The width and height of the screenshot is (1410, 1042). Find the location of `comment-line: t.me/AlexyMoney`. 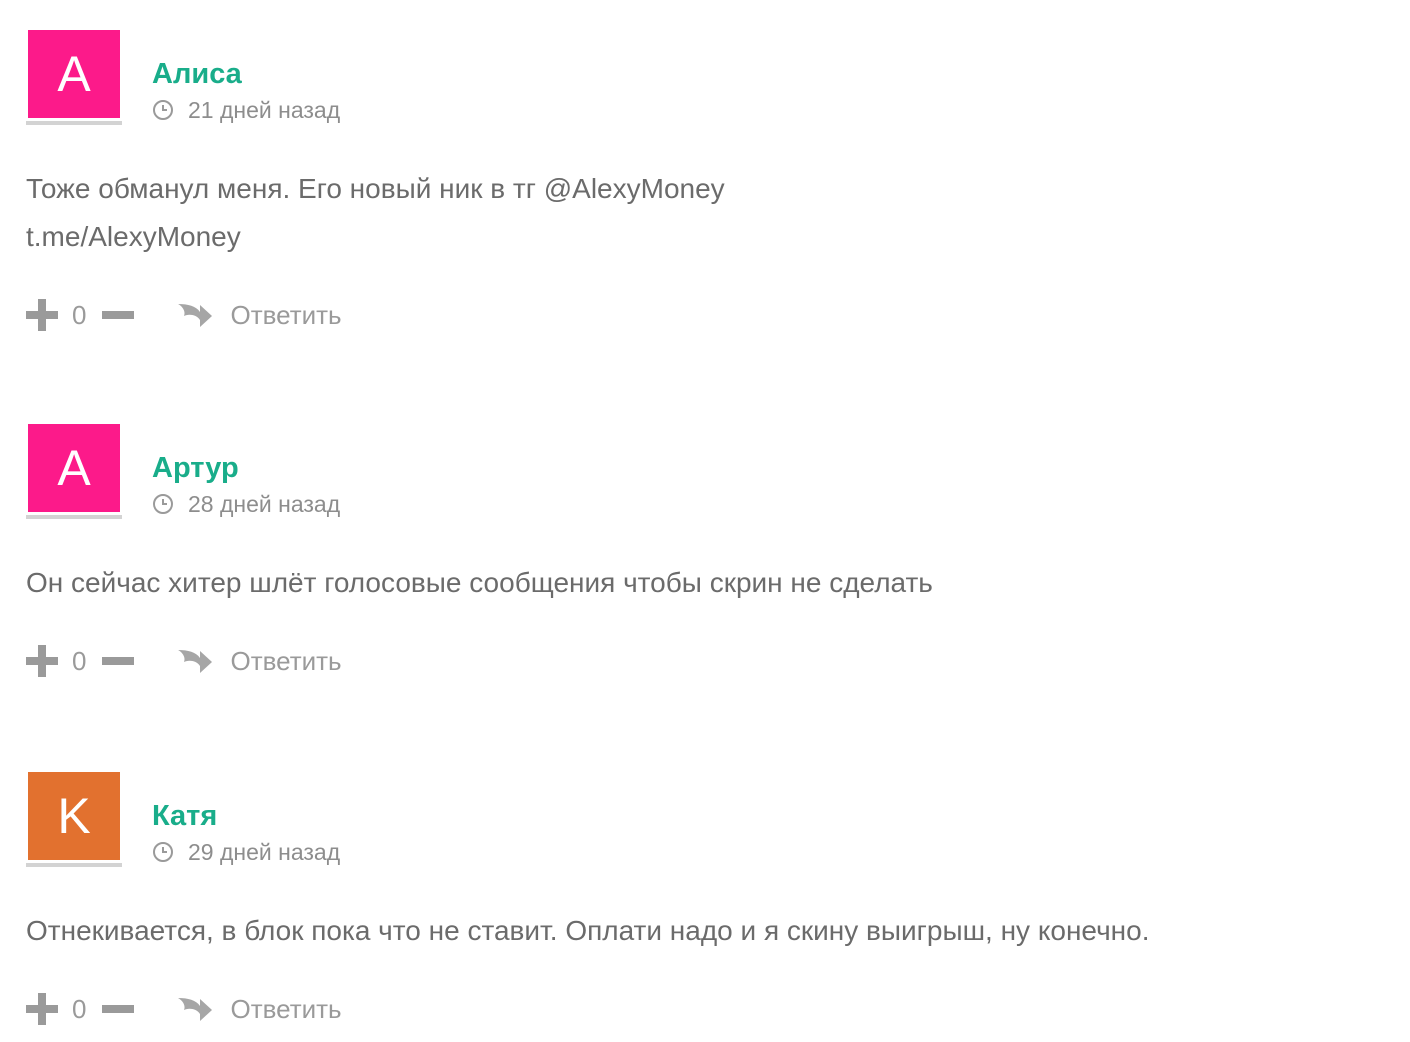

comment-line: t.me/AlexyMoney is located at coordinates (133, 236).